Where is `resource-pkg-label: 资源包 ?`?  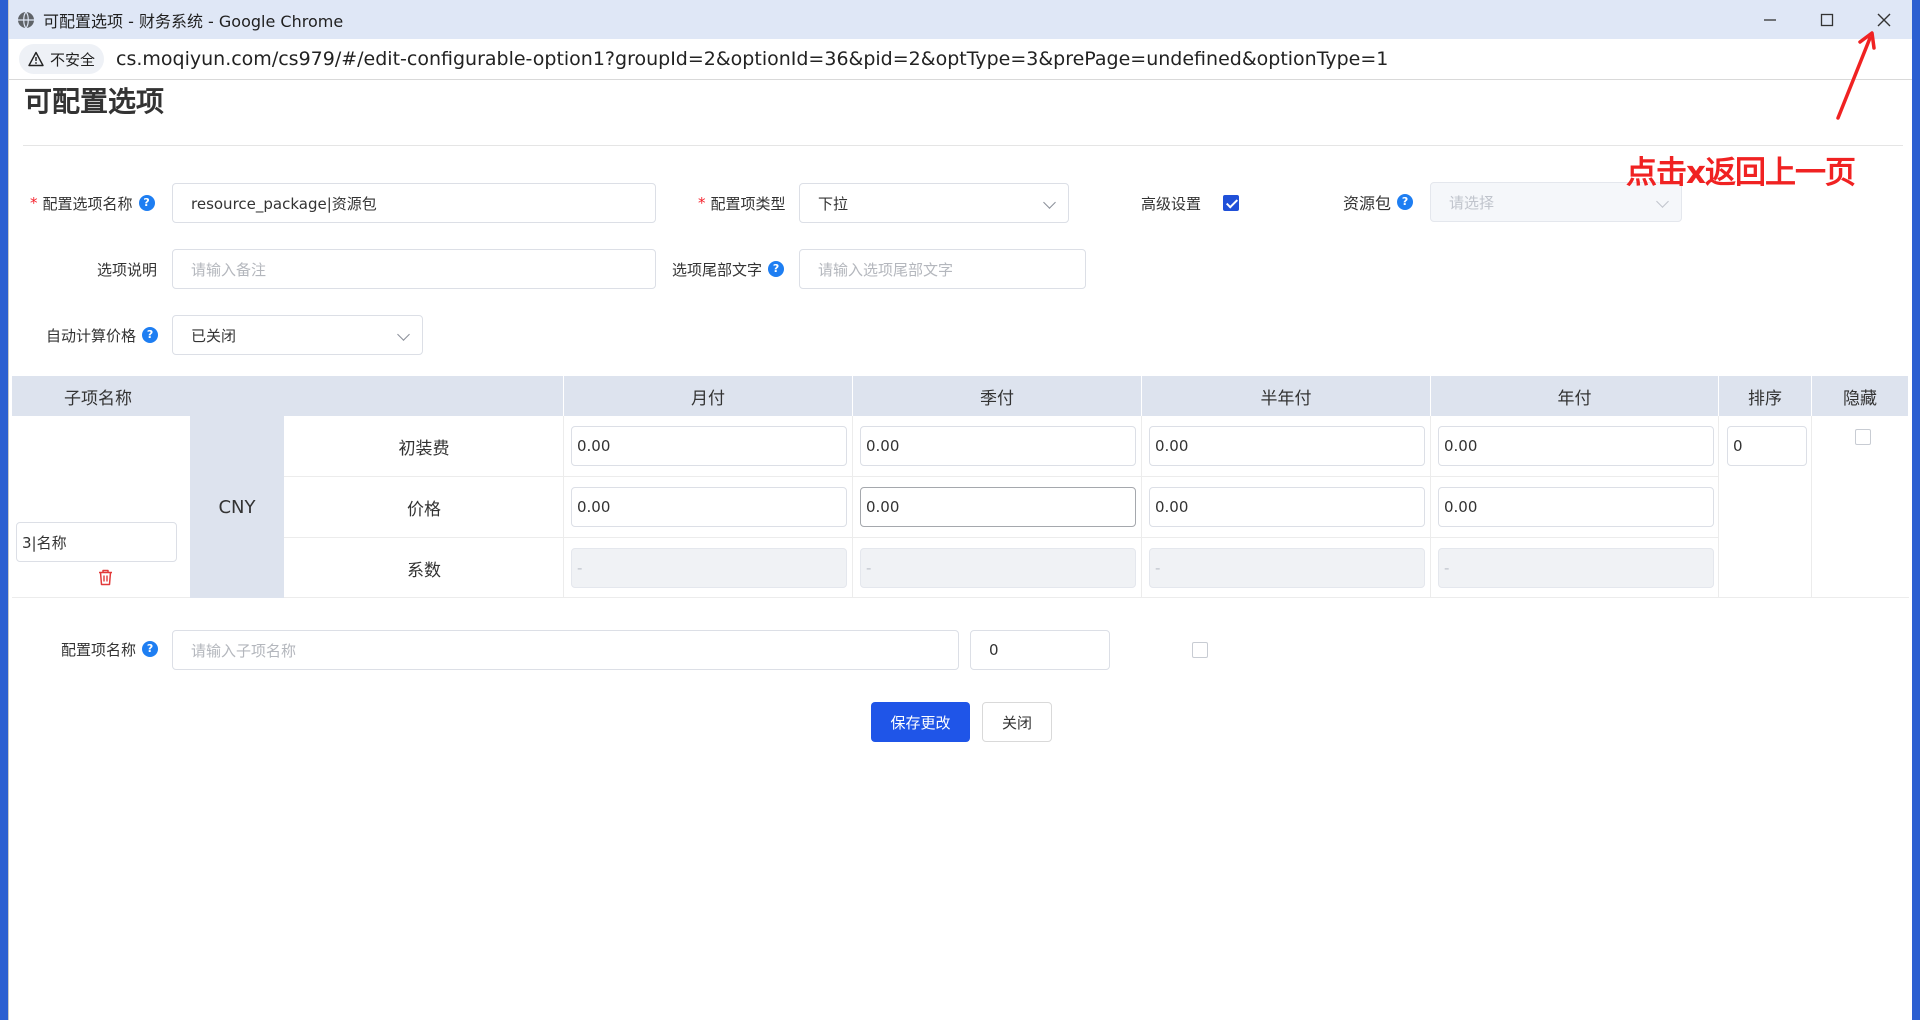 resource-pkg-label: 资源包 ? is located at coordinates (1378, 202).